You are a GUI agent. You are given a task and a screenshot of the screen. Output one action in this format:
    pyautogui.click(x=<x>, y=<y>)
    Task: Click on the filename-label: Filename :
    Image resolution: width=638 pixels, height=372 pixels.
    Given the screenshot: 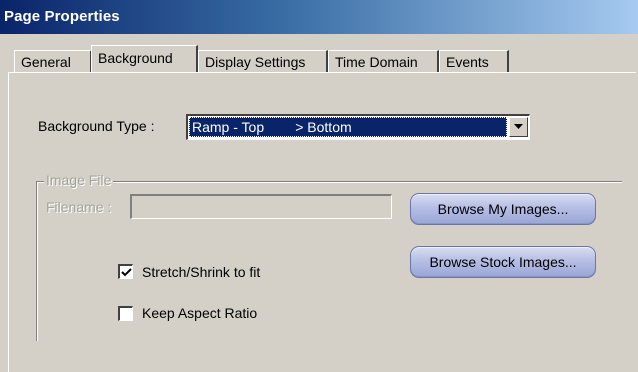 What is the action you would take?
    pyautogui.click(x=79, y=207)
    